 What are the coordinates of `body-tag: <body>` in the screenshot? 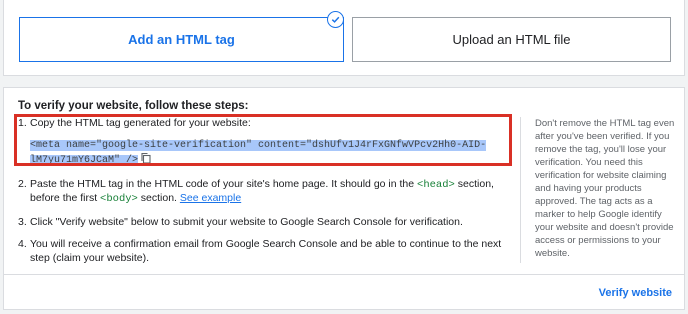 It's located at (119, 199).